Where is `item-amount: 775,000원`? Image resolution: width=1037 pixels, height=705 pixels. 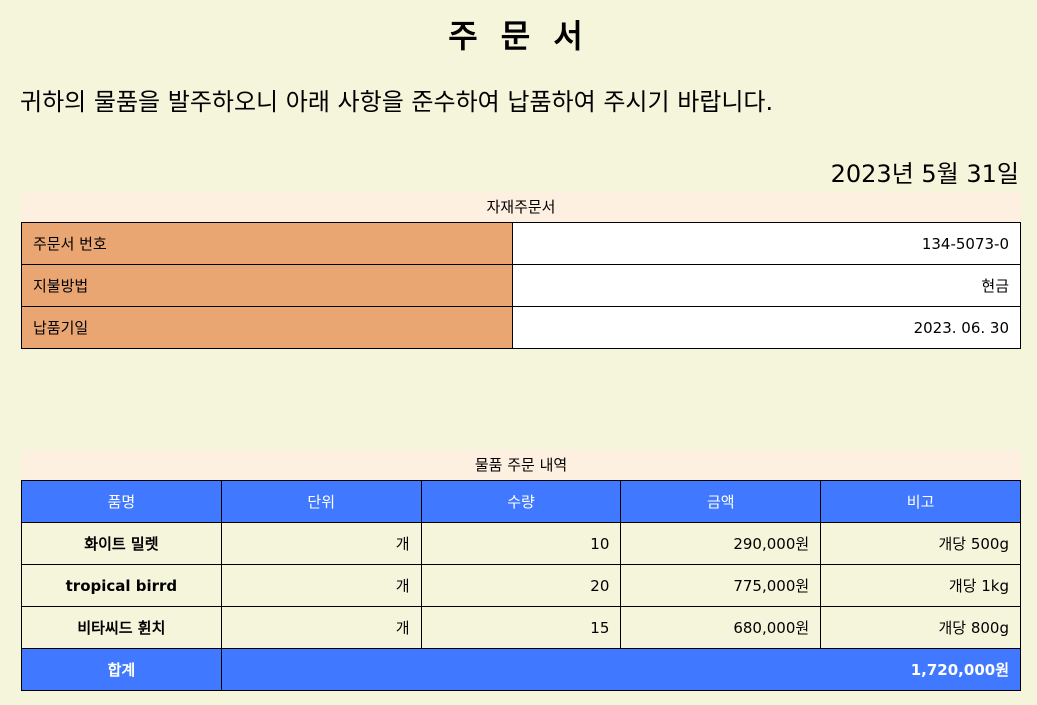 item-amount: 775,000원 is located at coordinates (721, 585).